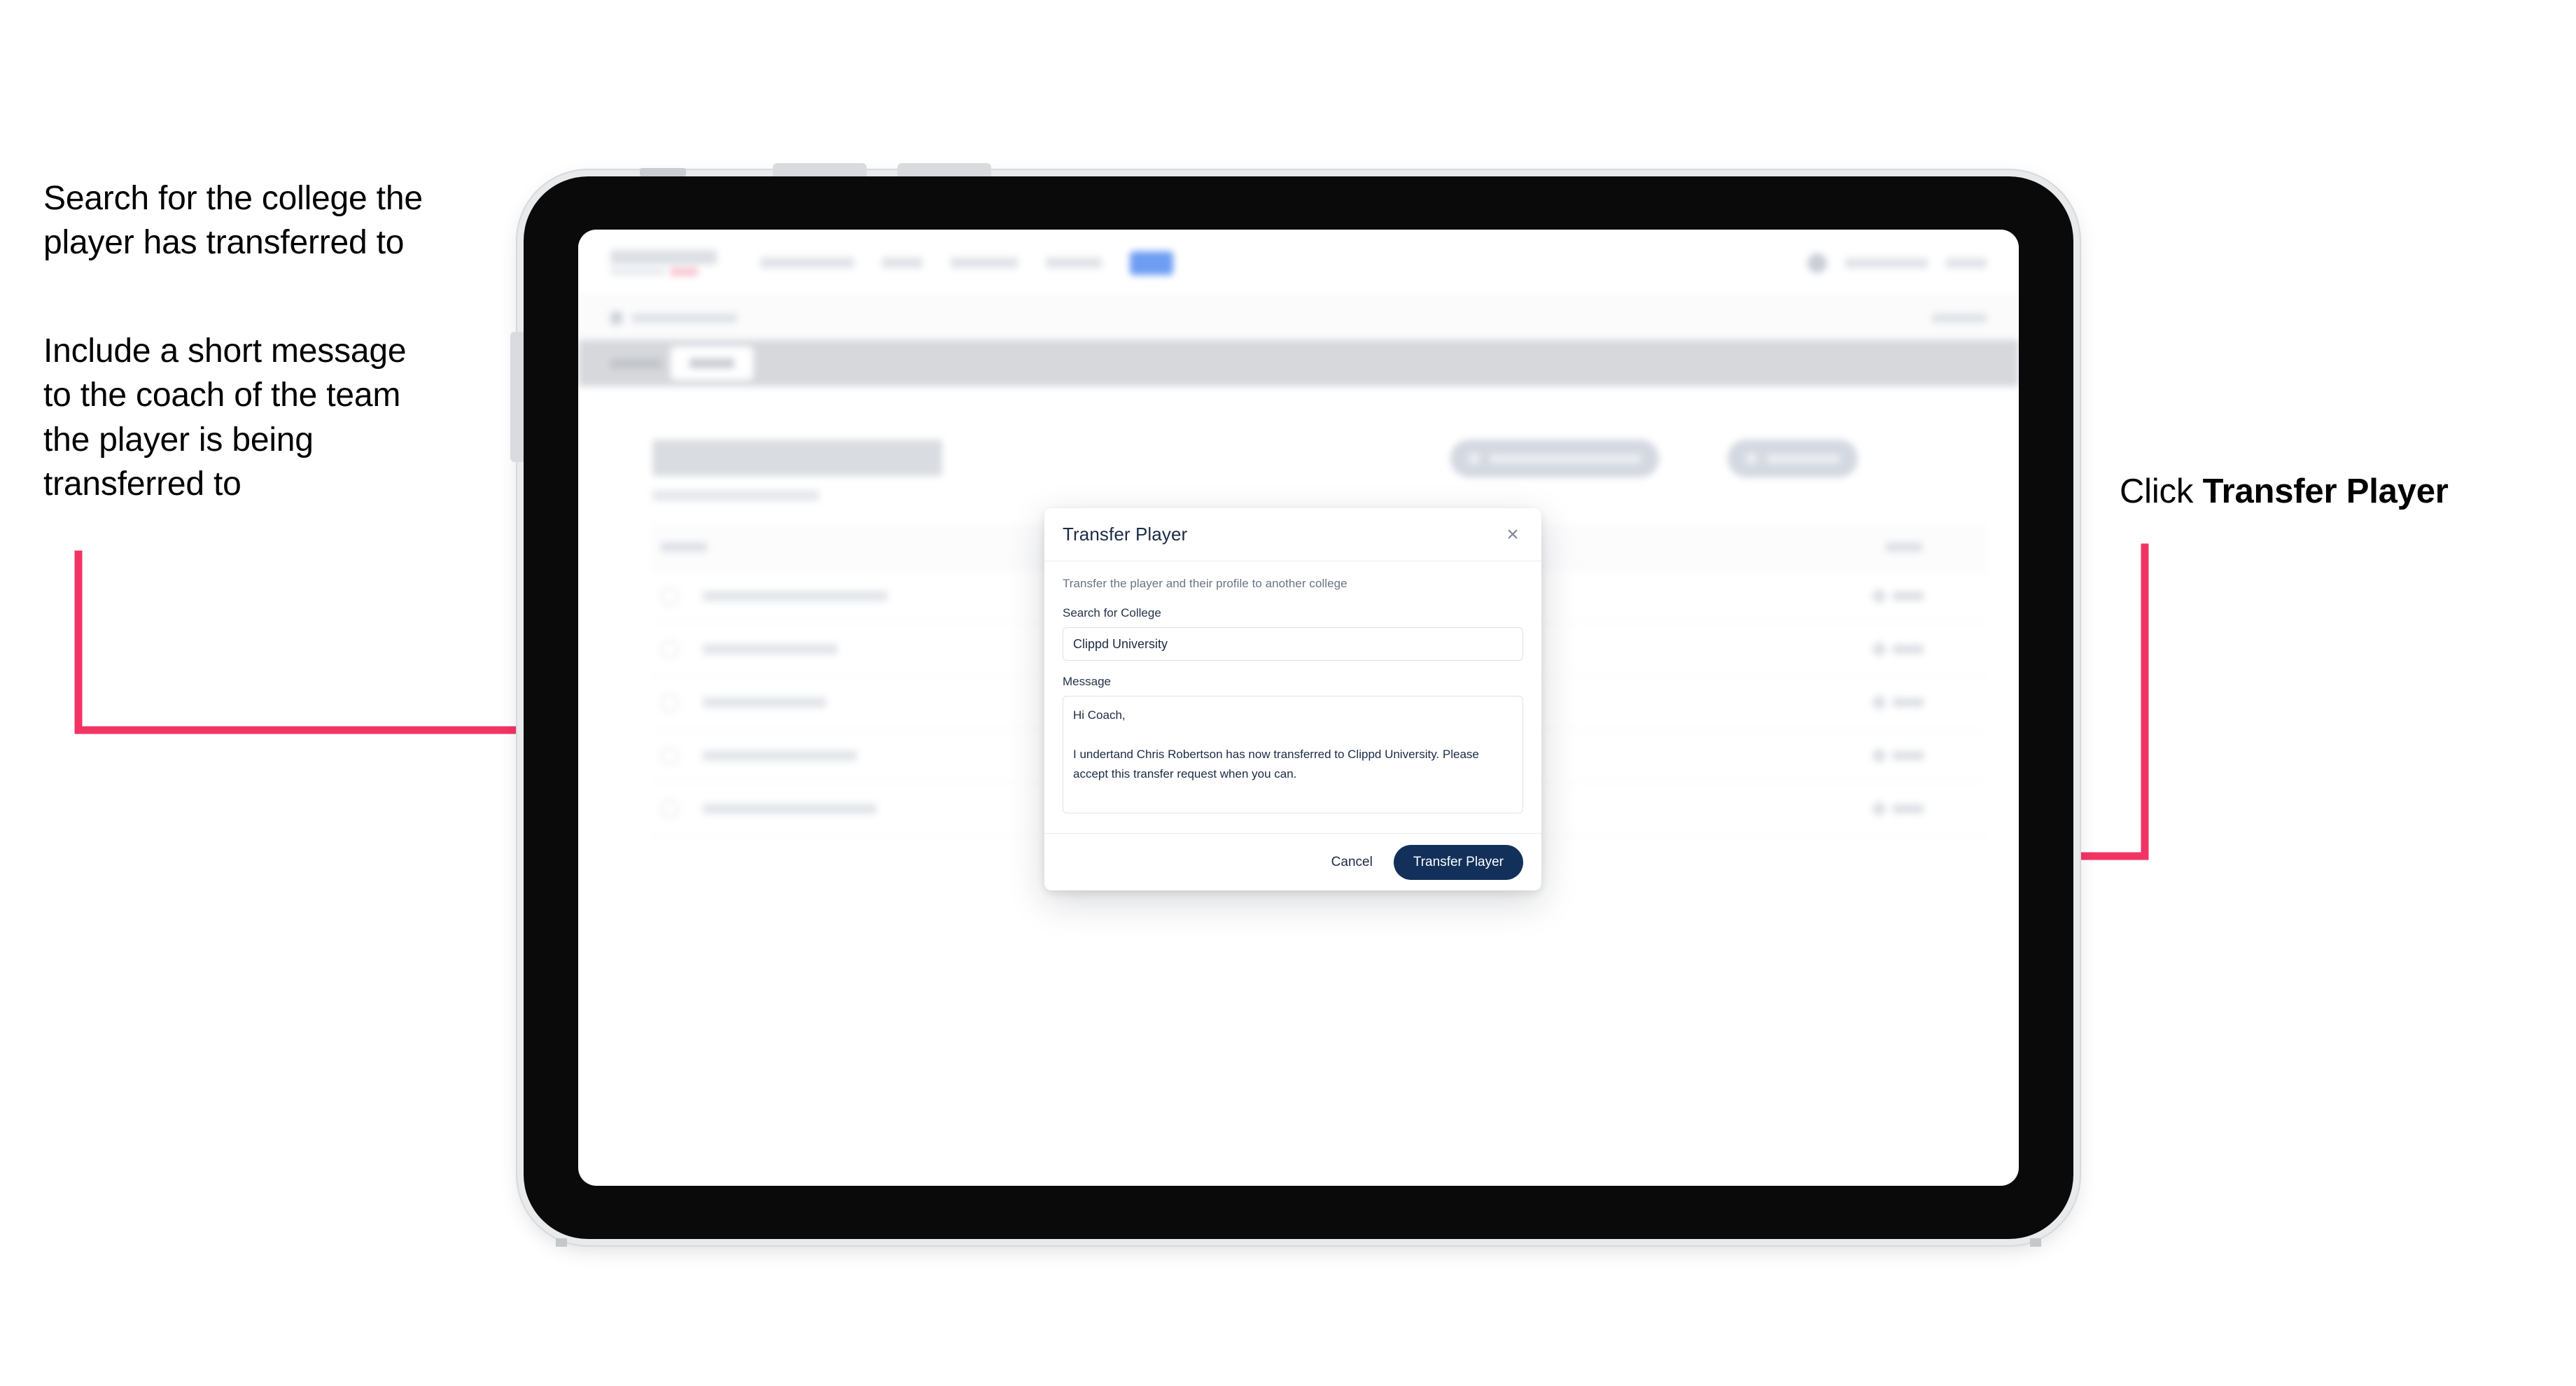 This screenshot has height=1386, width=2576. Describe the element at coordinates (2325, 491) in the screenshot. I see `annotation-right-bold: Transfer Player` at that location.